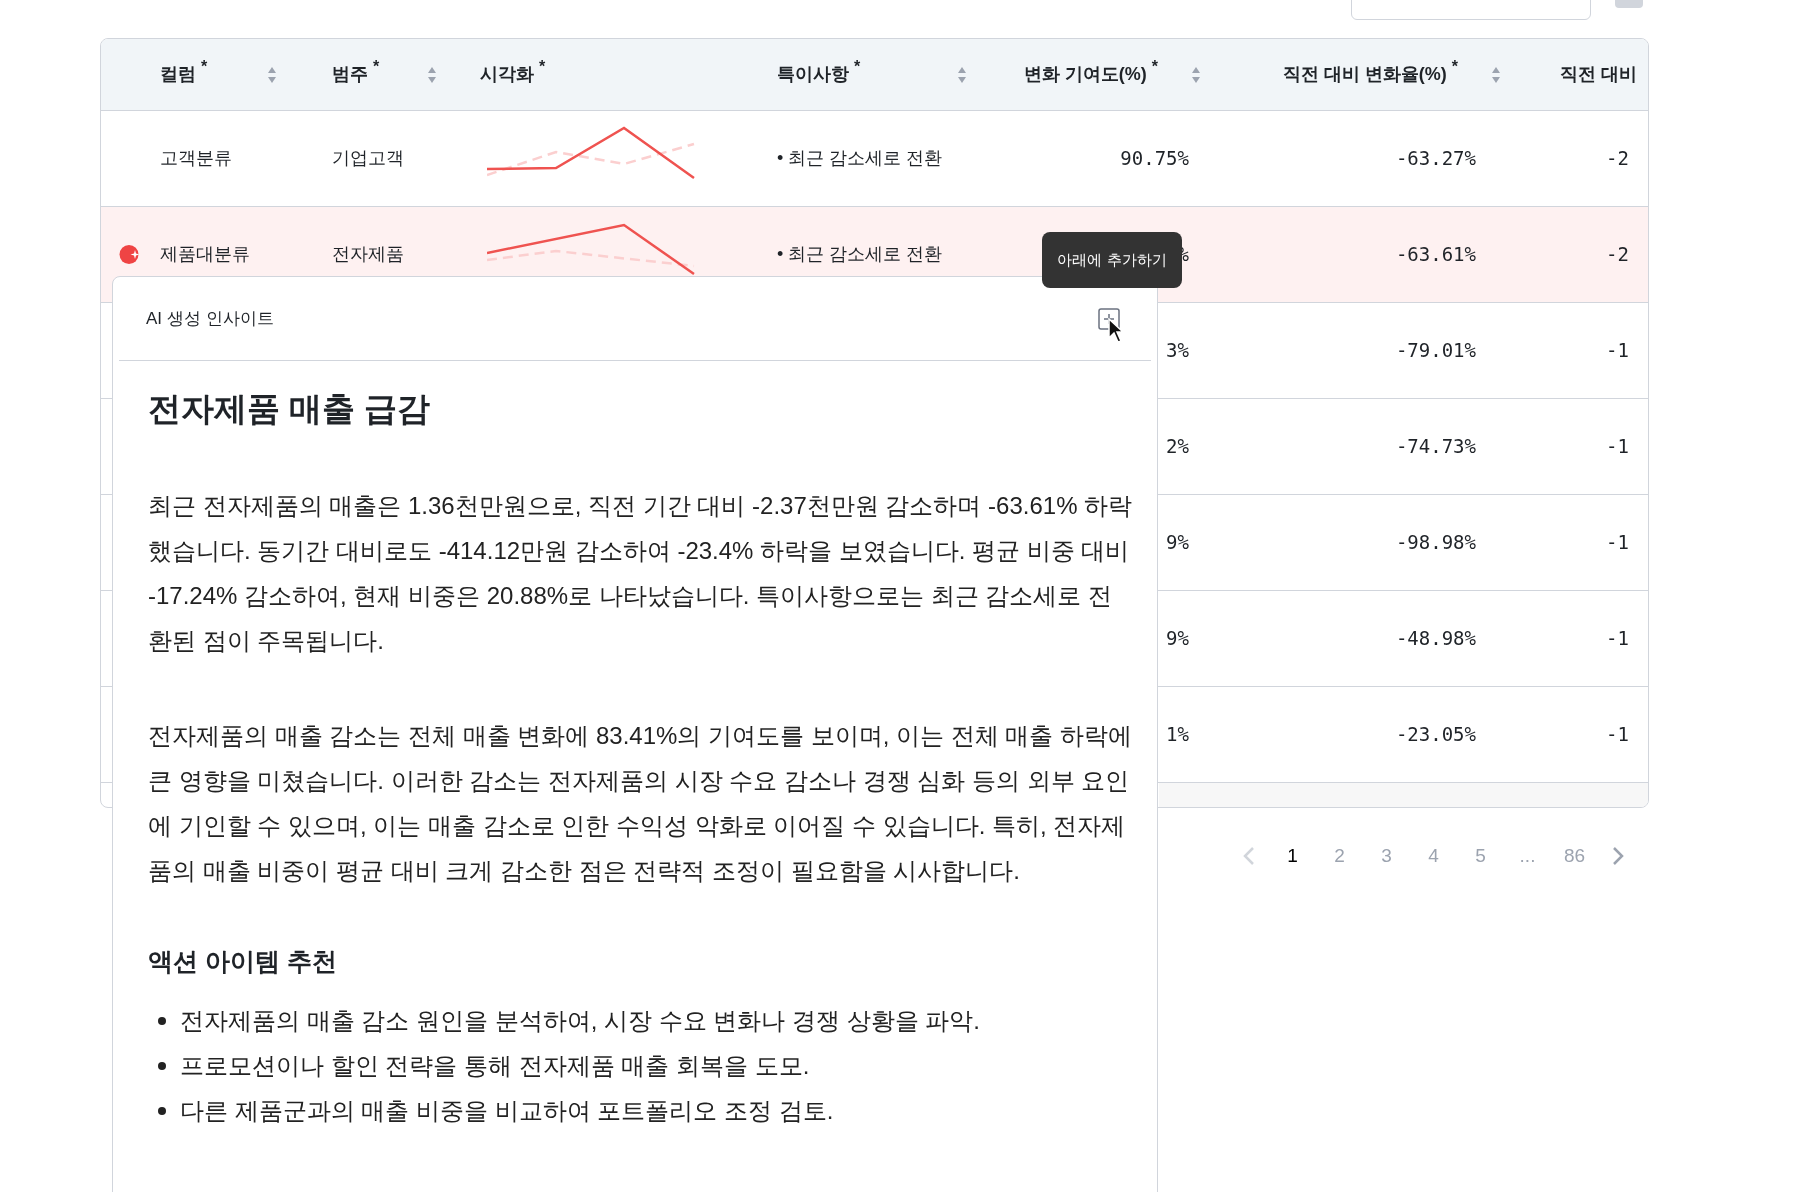 This screenshot has height=1192, width=1798. I want to click on add-icon, so click(1109, 318).